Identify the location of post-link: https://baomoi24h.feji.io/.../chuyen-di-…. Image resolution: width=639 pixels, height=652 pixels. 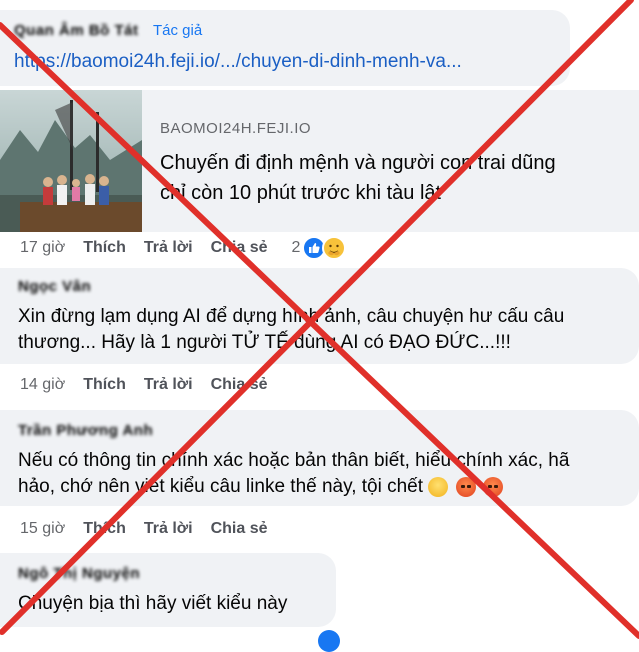
(238, 62).